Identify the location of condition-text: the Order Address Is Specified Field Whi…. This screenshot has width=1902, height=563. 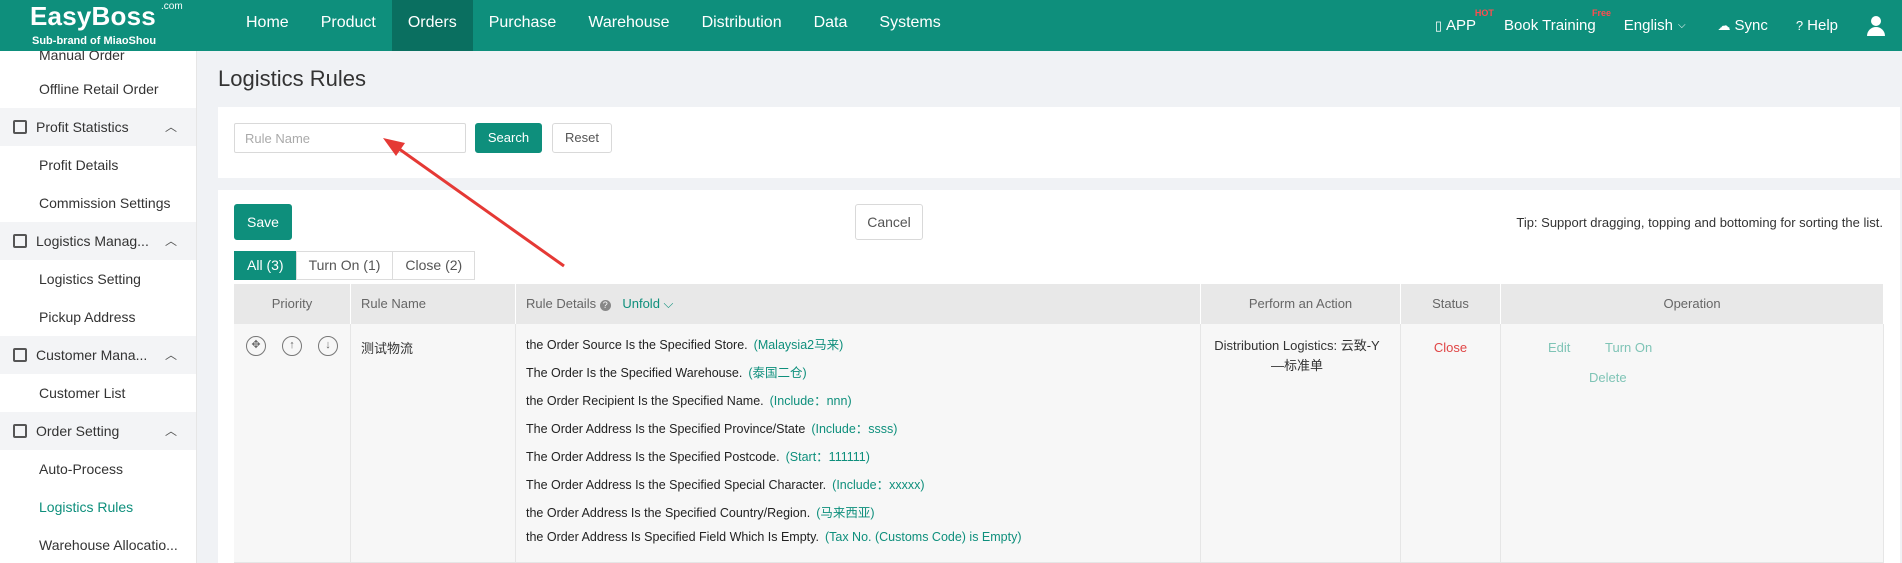
(672, 537).